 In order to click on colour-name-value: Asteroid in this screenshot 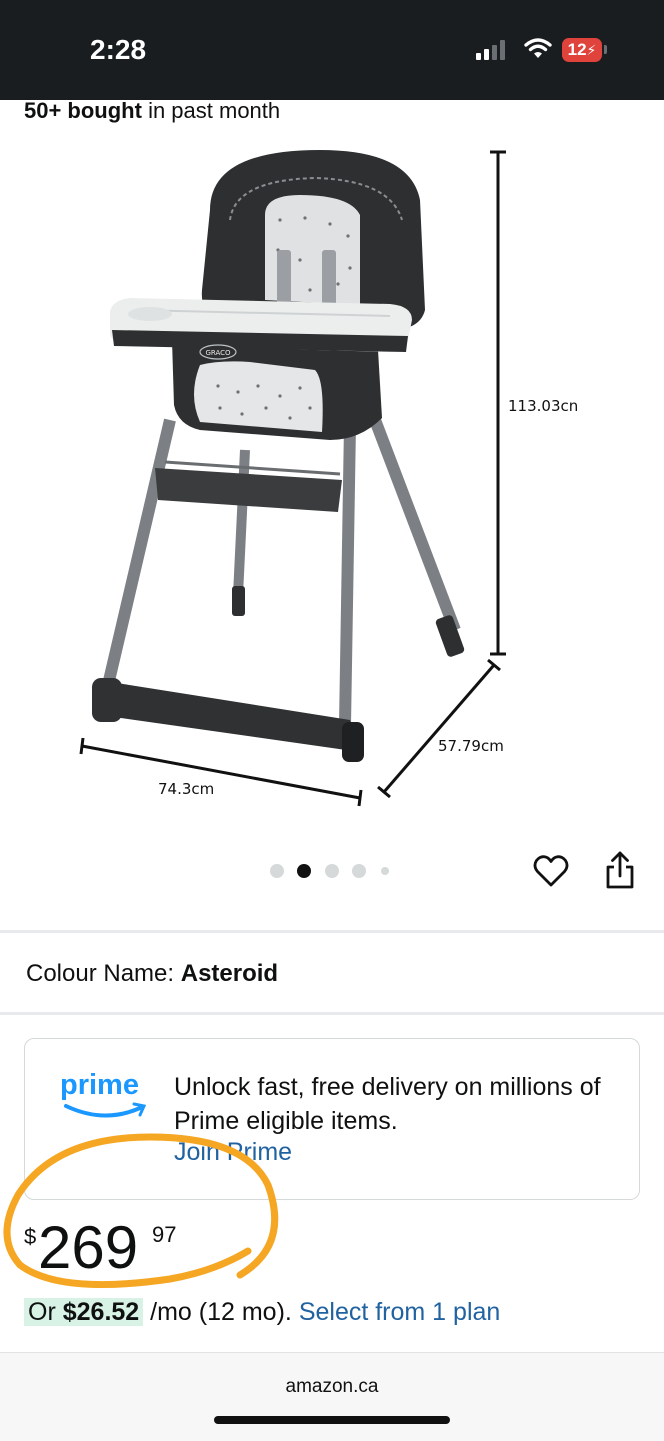, I will do `click(229, 973)`.